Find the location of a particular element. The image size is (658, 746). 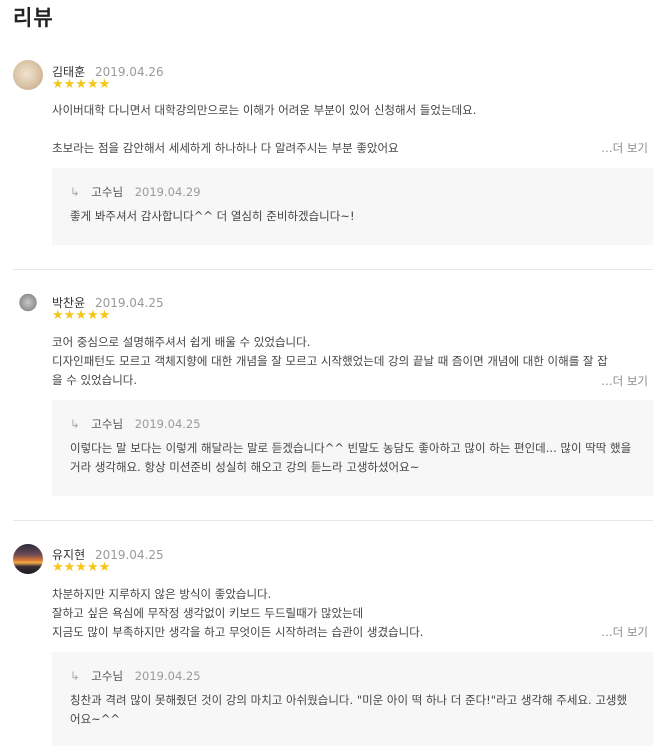

reply-text: 좋게 봐주셔서 감사합니다^^ 더 열심히 준비하겠습니다~! is located at coordinates (212, 216).